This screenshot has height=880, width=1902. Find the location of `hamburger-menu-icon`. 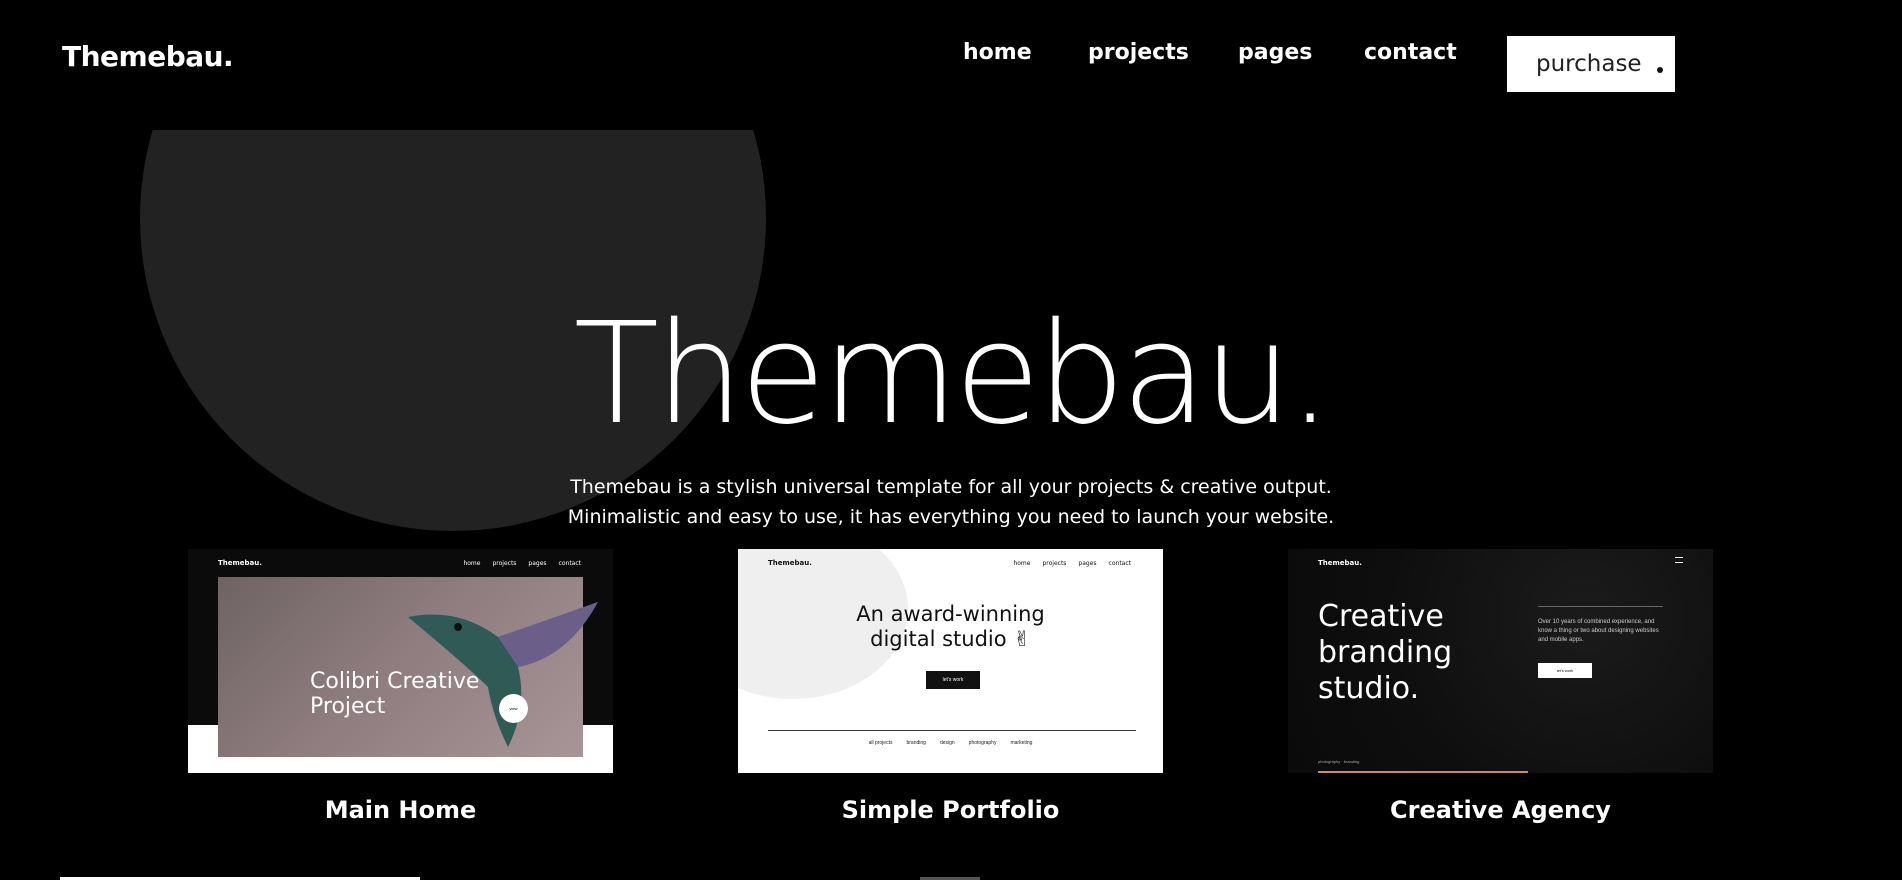

hamburger-menu-icon is located at coordinates (1679, 560).